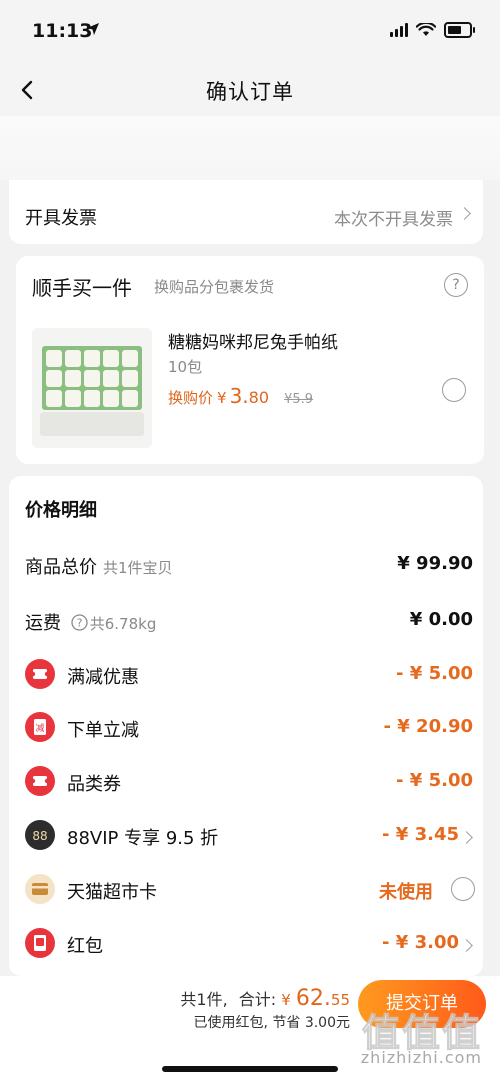 The image size is (500, 1083). Describe the element at coordinates (40, 943) in the screenshot. I see `red-packet-icon` at that location.